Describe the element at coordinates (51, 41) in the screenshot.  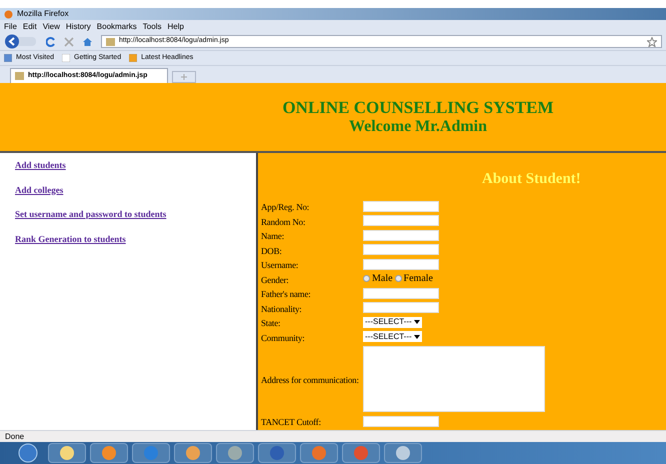
I see `reload-icon` at that location.